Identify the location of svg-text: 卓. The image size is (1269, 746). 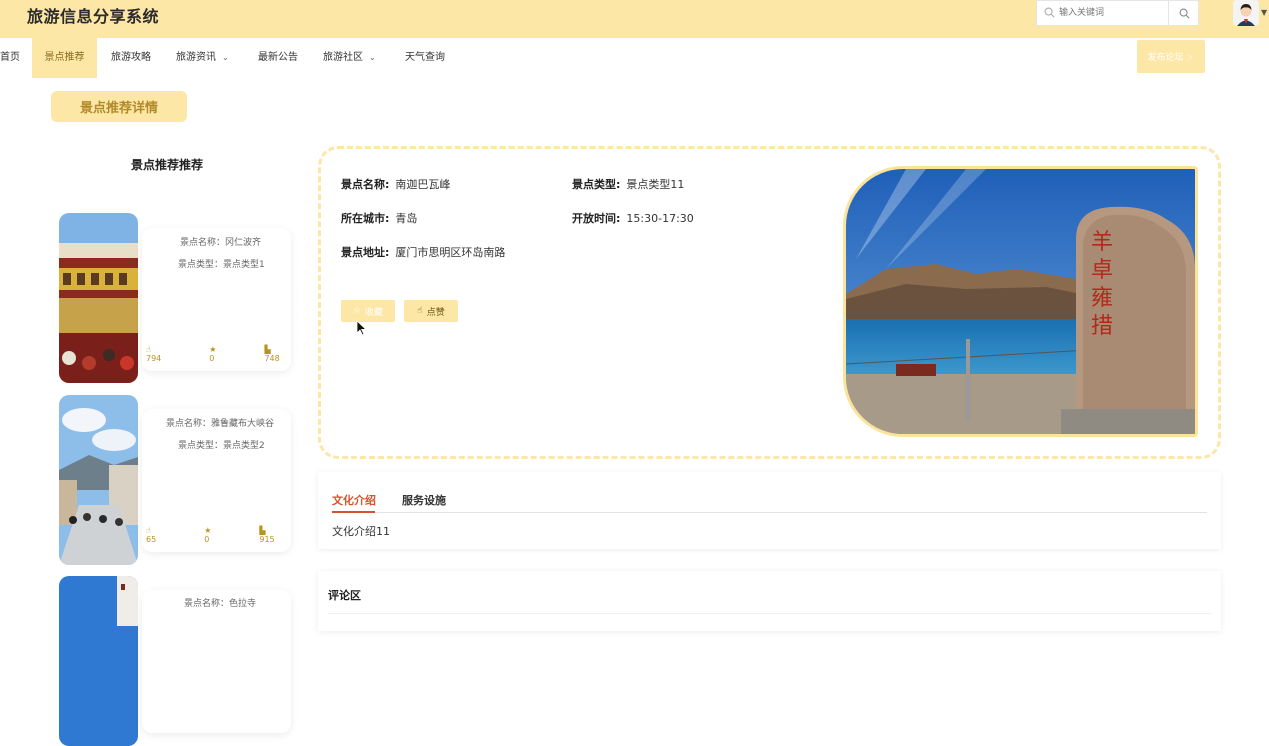
(1102, 270).